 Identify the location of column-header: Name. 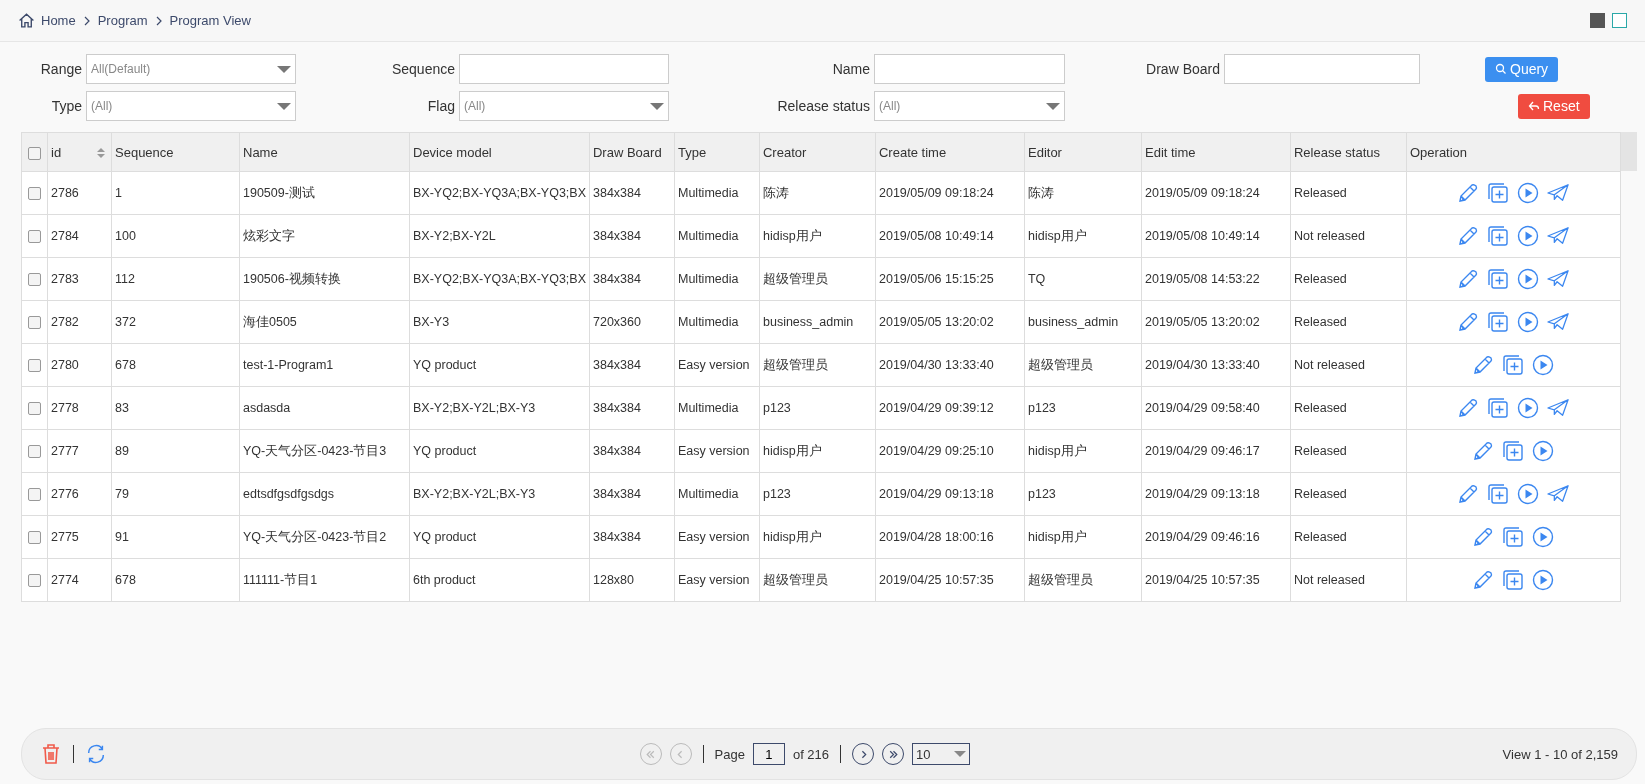
(324, 152).